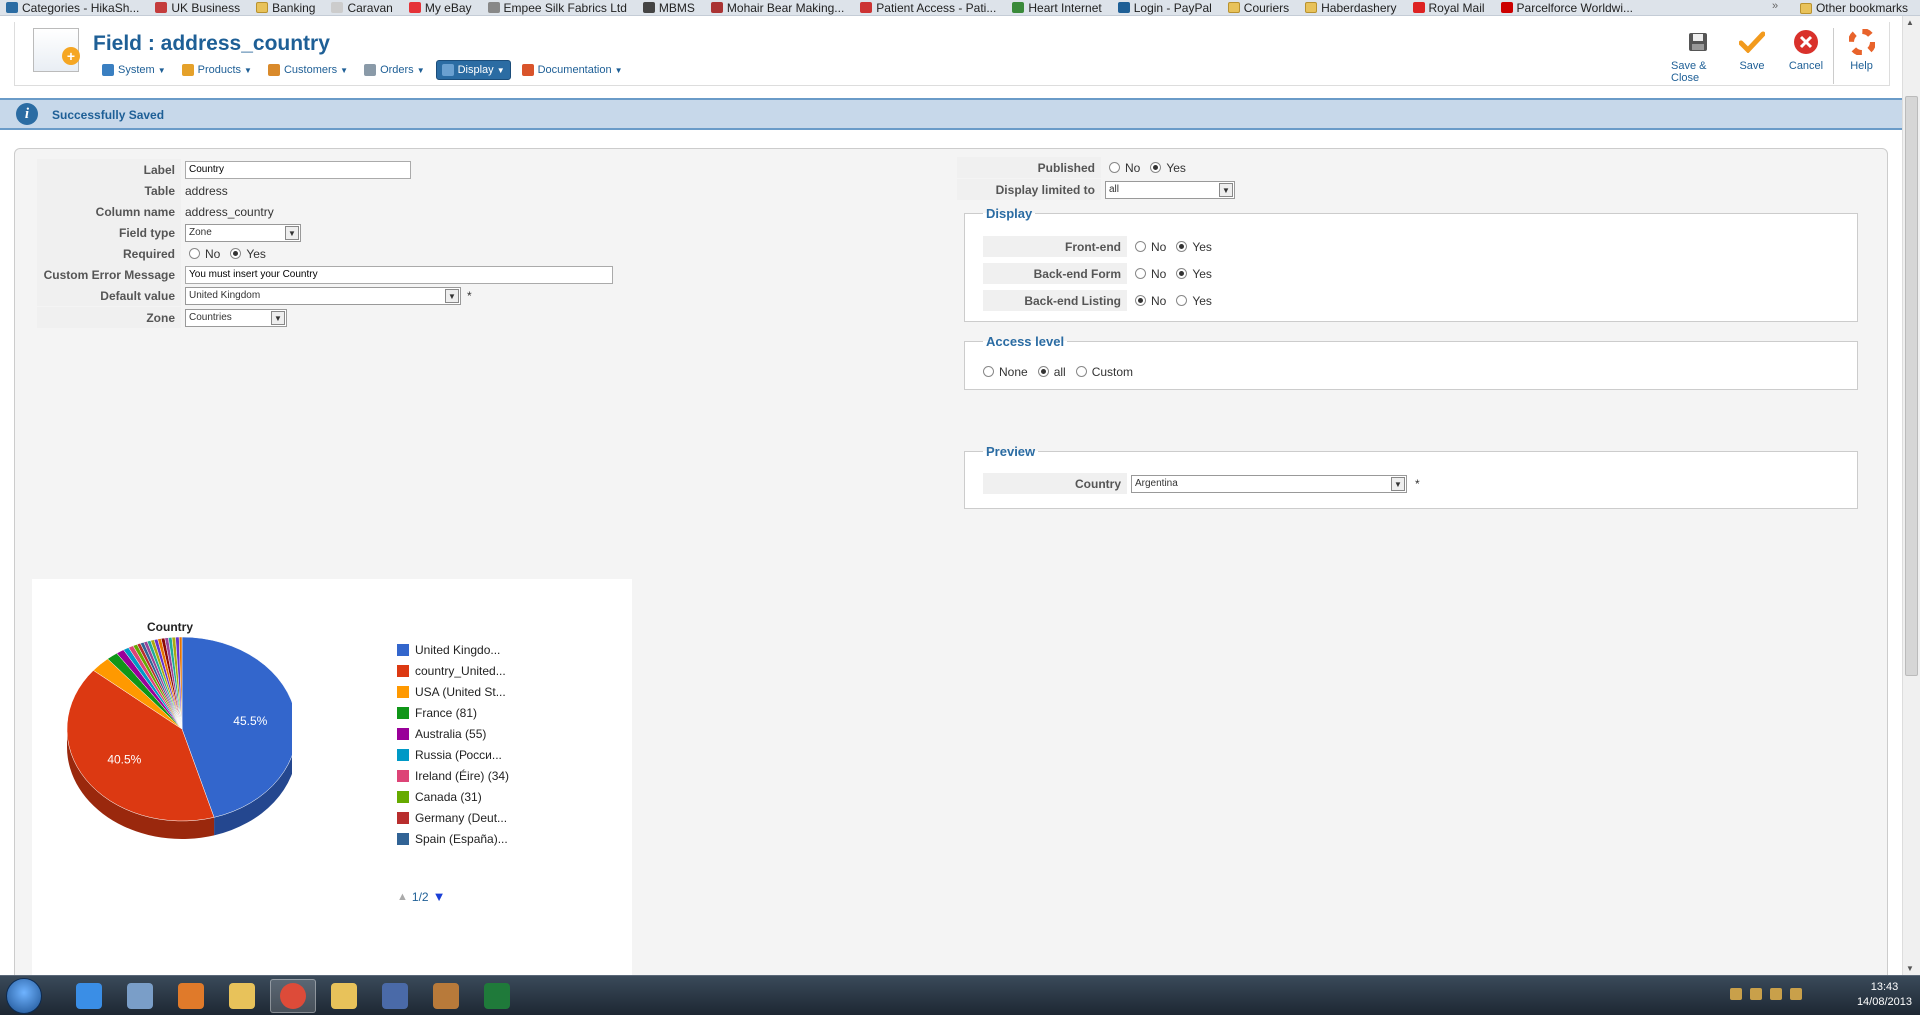 Image resolution: width=1920 pixels, height=1015 pixels. What do you see at coordinates (1861, 56) in the screenshot?
I see `help-button: Help` at bounding box center [1861, 56].